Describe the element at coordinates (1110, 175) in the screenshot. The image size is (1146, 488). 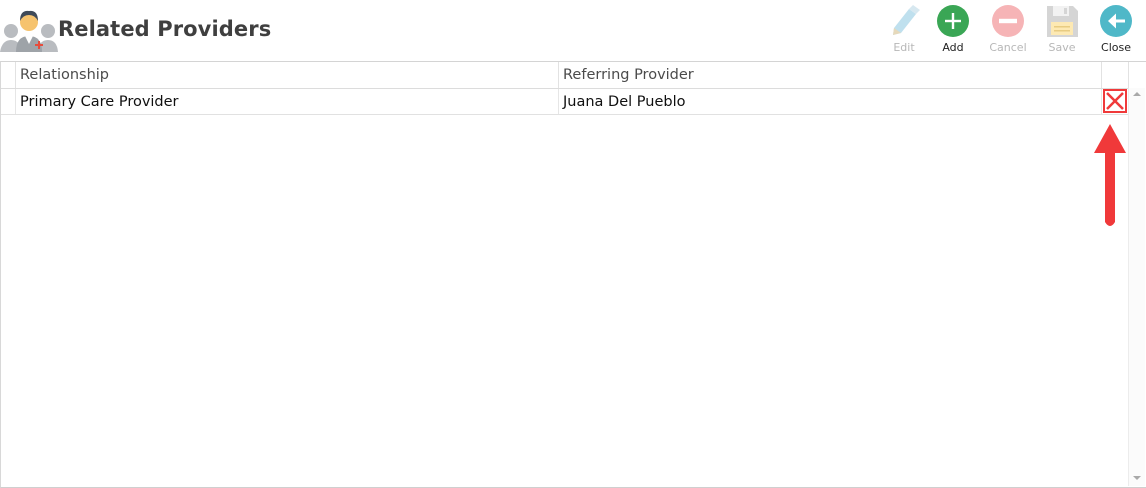
I see `red-arrow-icon` at that location.